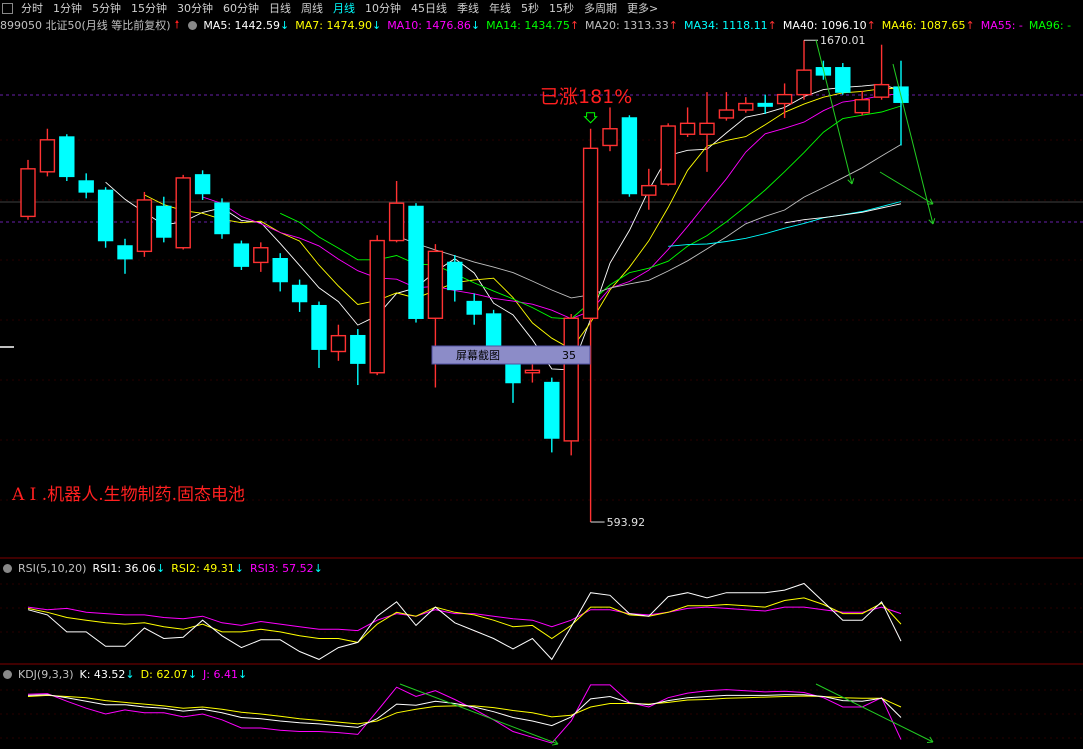 Image resolution: width=1083 pixels, height=749 pixels. What do you see at coordinates (569, 355) in the screenshot?
I see `screenshot-tool-value: 35` at bounding box center [569, 355].